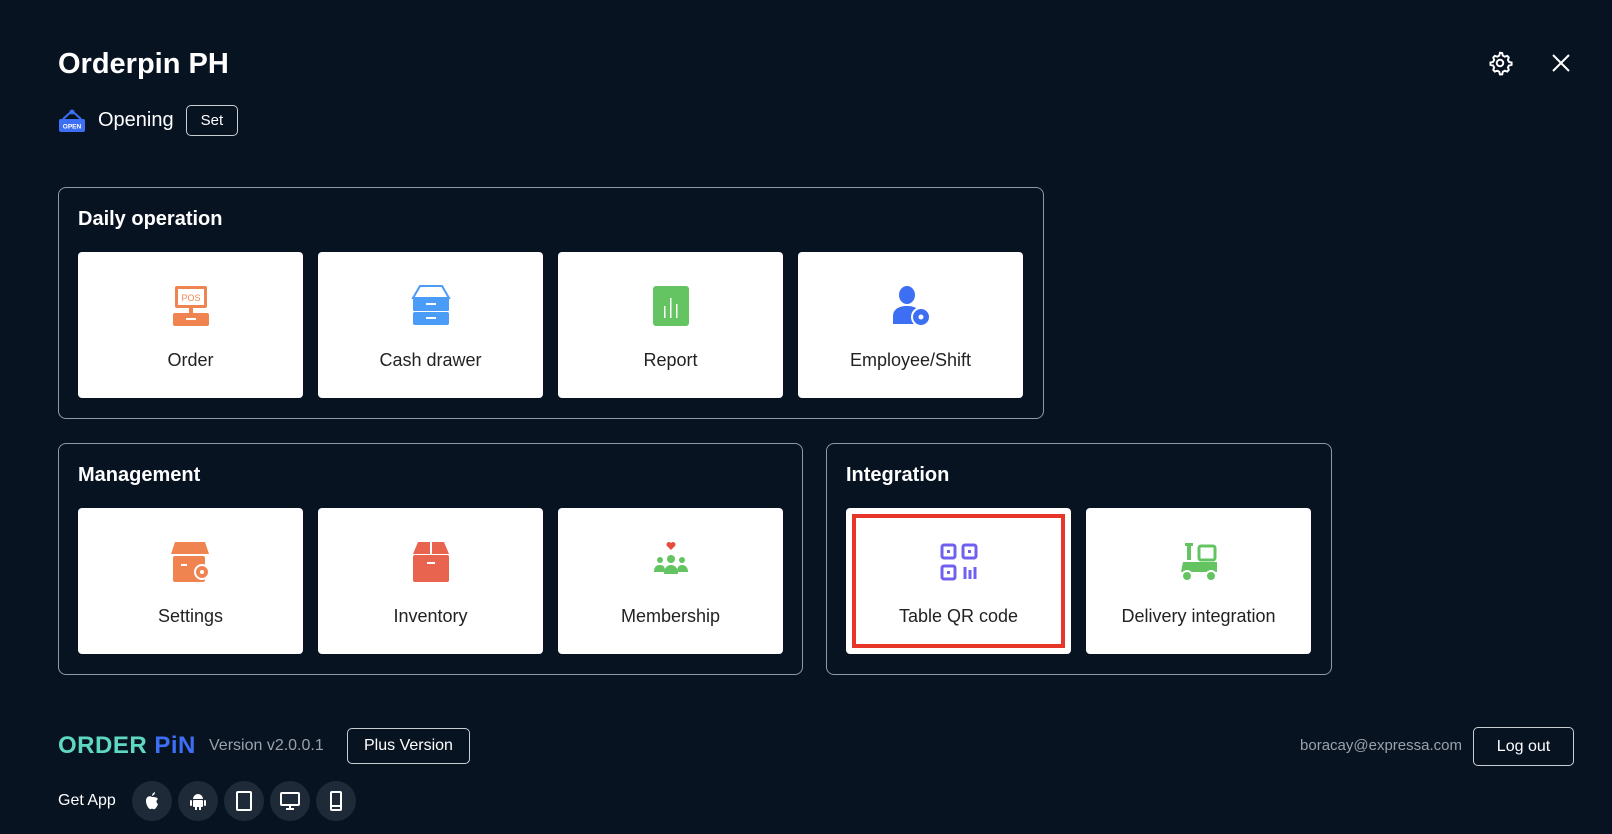  What do you see at coordinates (1381, 745) in the screenshot?
I see `user-email: boracay@expressa.com` at bounding box center [1381, 745].